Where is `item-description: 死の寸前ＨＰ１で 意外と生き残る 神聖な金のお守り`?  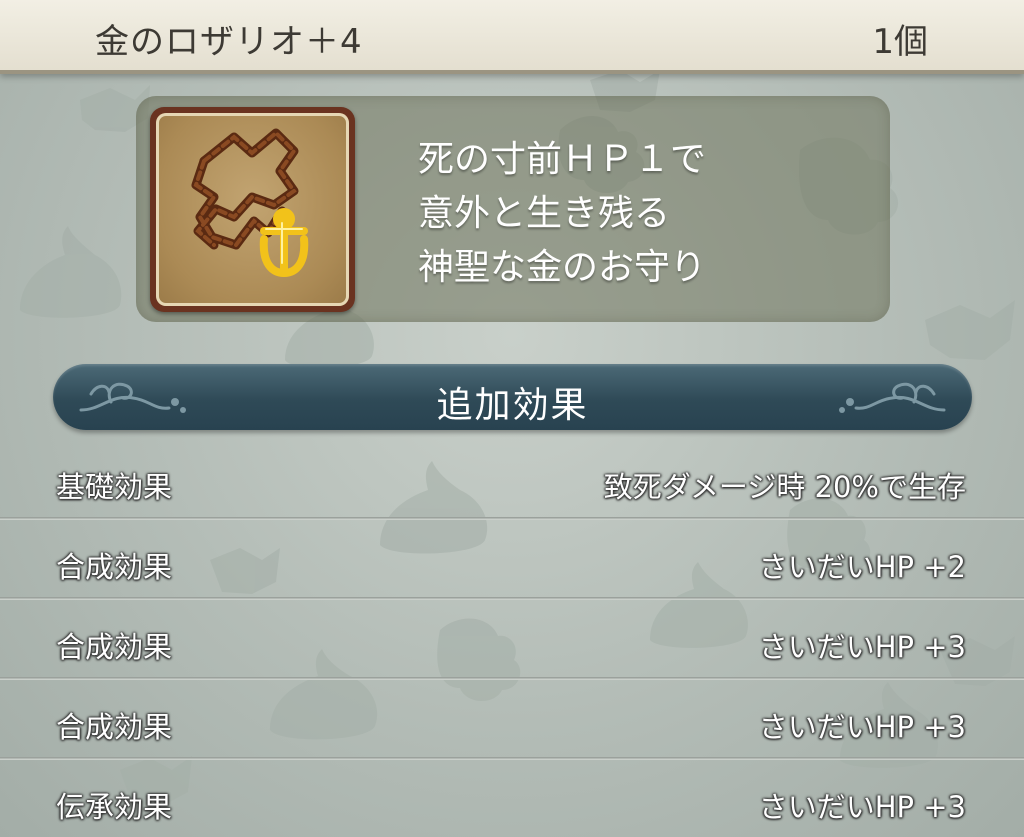
item-description: 死の寸前ＨＰ１で 意外と生き残る 神聖な金のお守り is located at coordinates (562, 214).